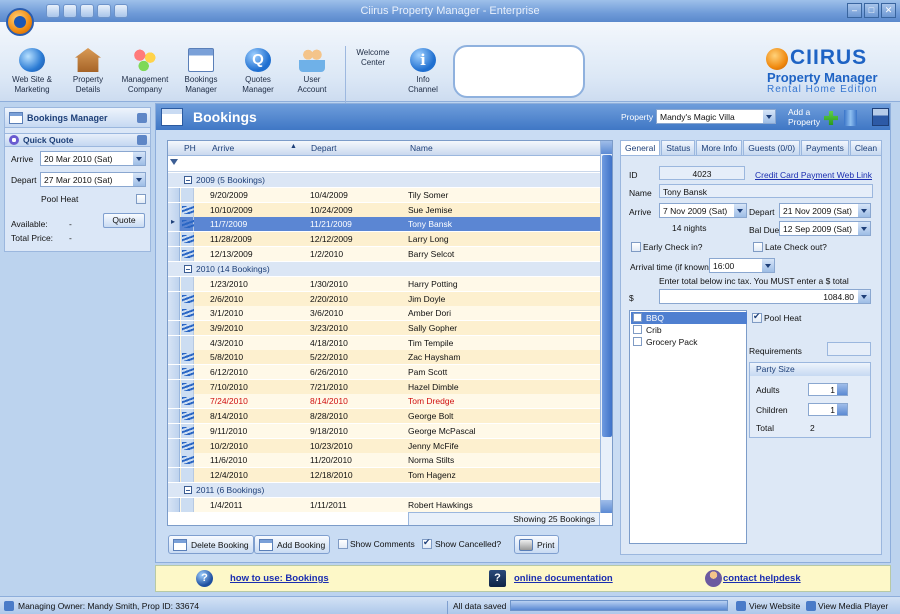 This screenshot has height=614, width=900. I want to click on table-row: 7/10/2010 7/21/2010 Hazel Dimble, so click(384, 386).